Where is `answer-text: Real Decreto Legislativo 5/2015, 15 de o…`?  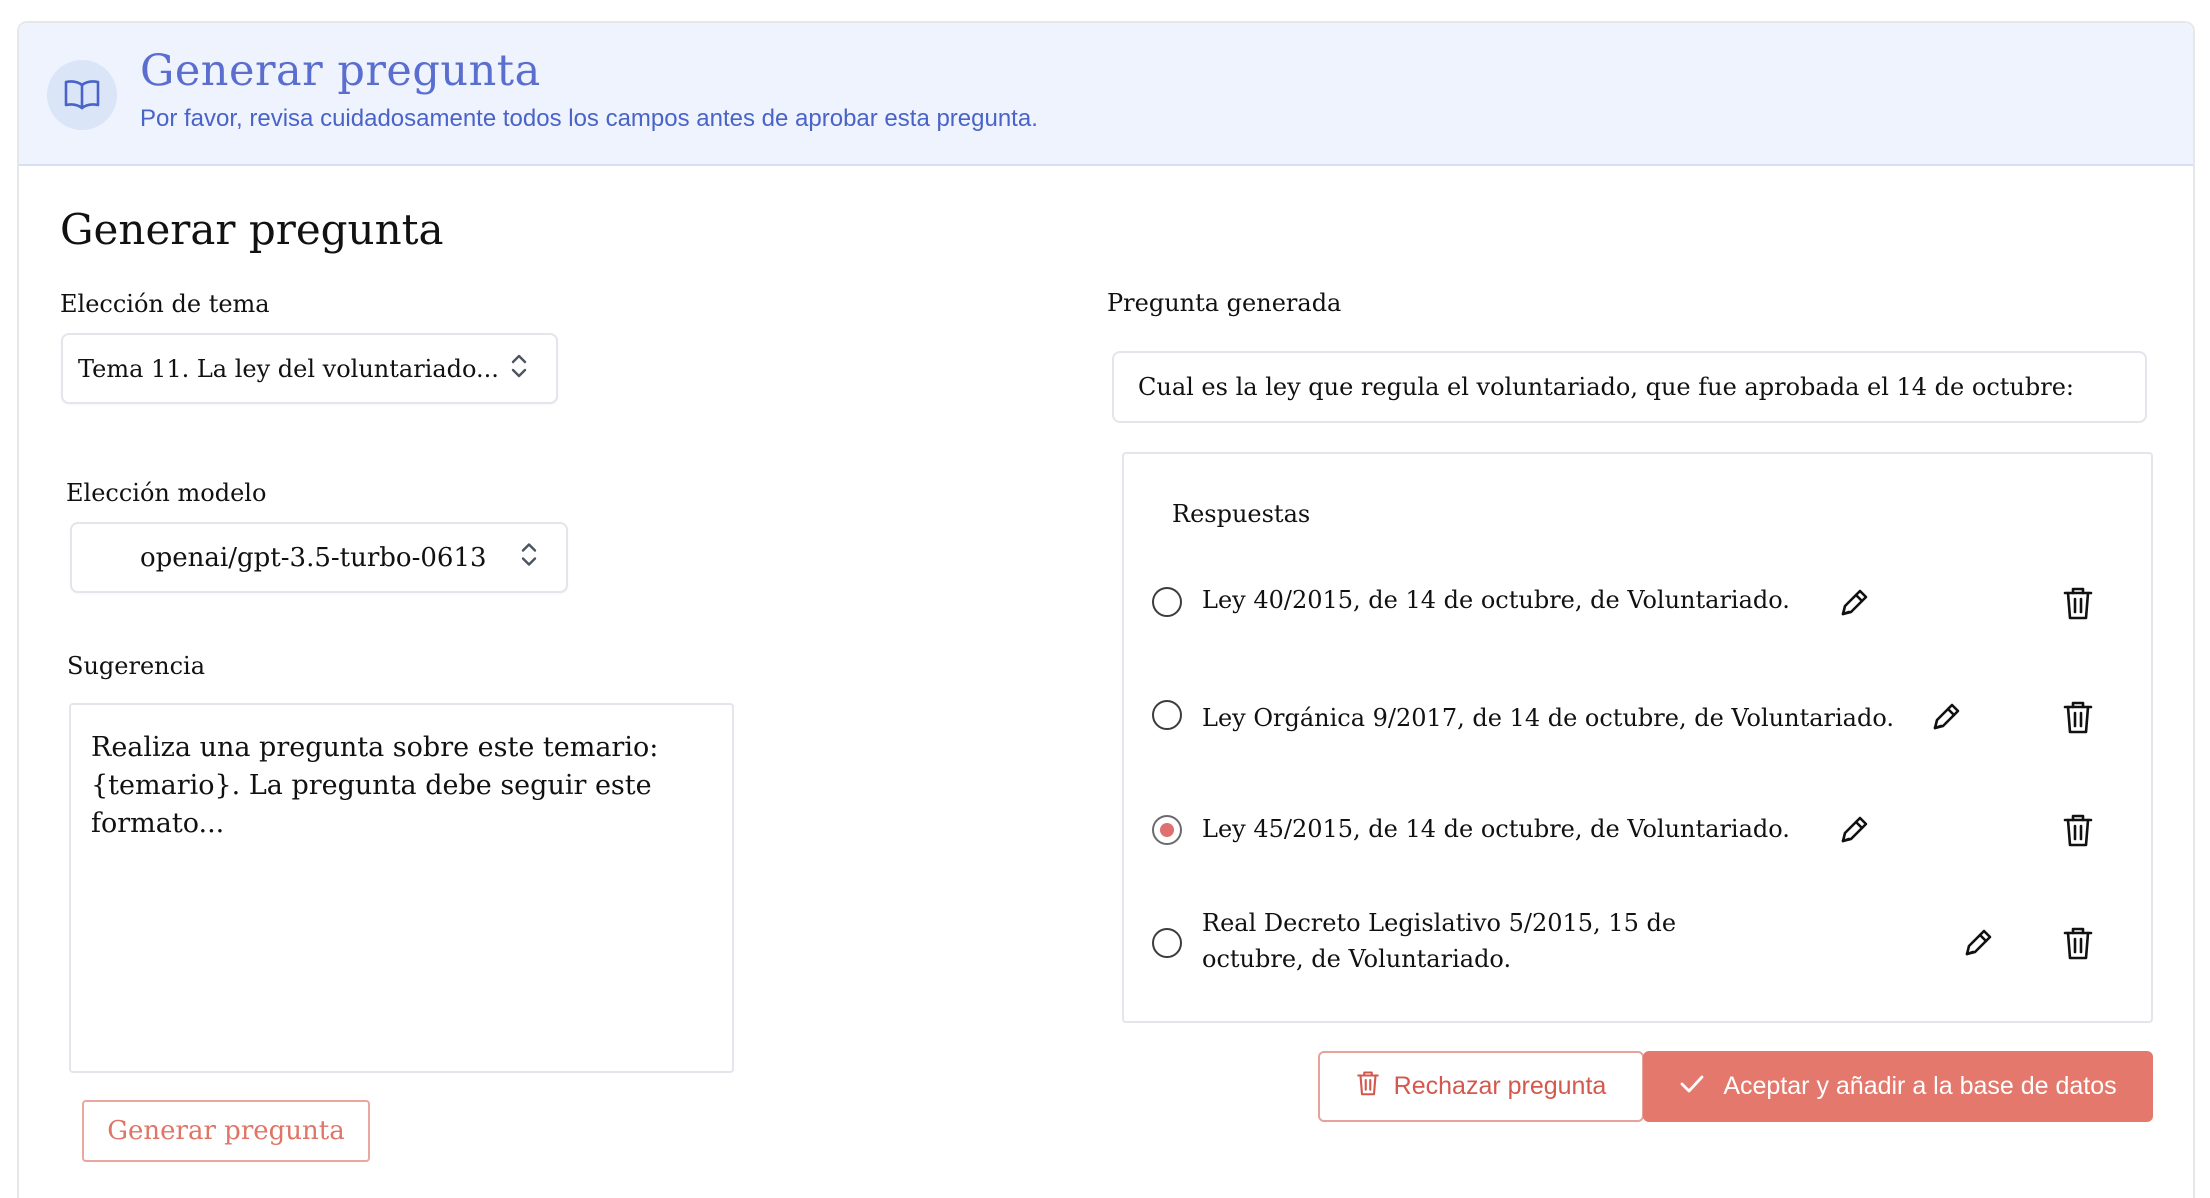 answer-text: Real Decreto Legislativo 5/2015, 15 de o… is located at coordinates (1439, 941).